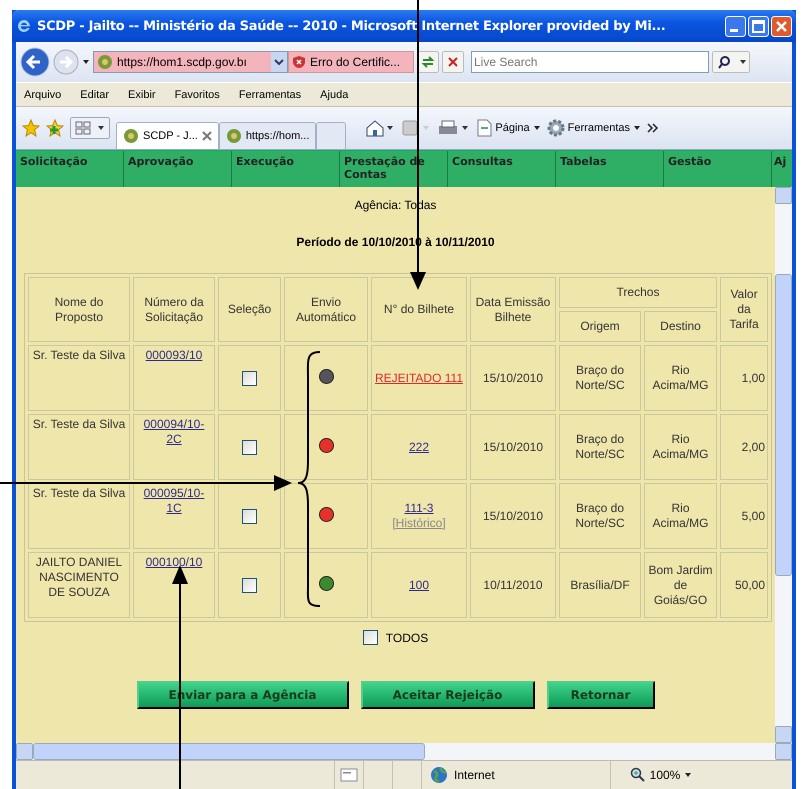  What do you see at coordinates (744, 309) in the screenshot?
I see `column-header: Valor da Tarifa` at bounding box center [744, 309].